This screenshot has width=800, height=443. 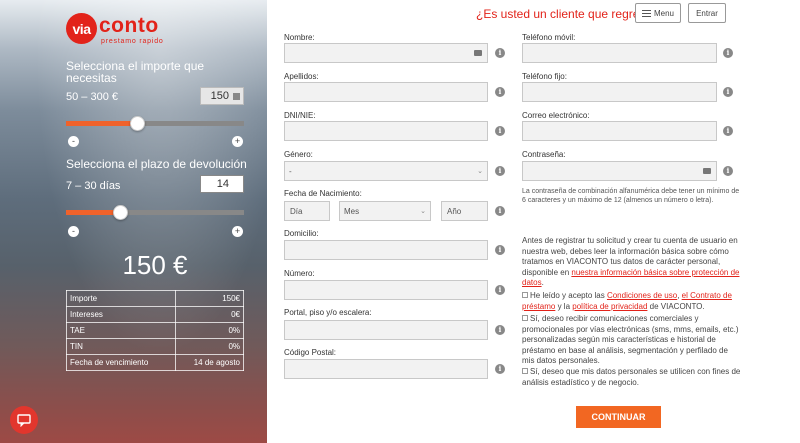 What do you see at coordinates (618, 417) in the screenshot?
I see `continue-button: CONTINUAR` at bounding box center [618, 417].